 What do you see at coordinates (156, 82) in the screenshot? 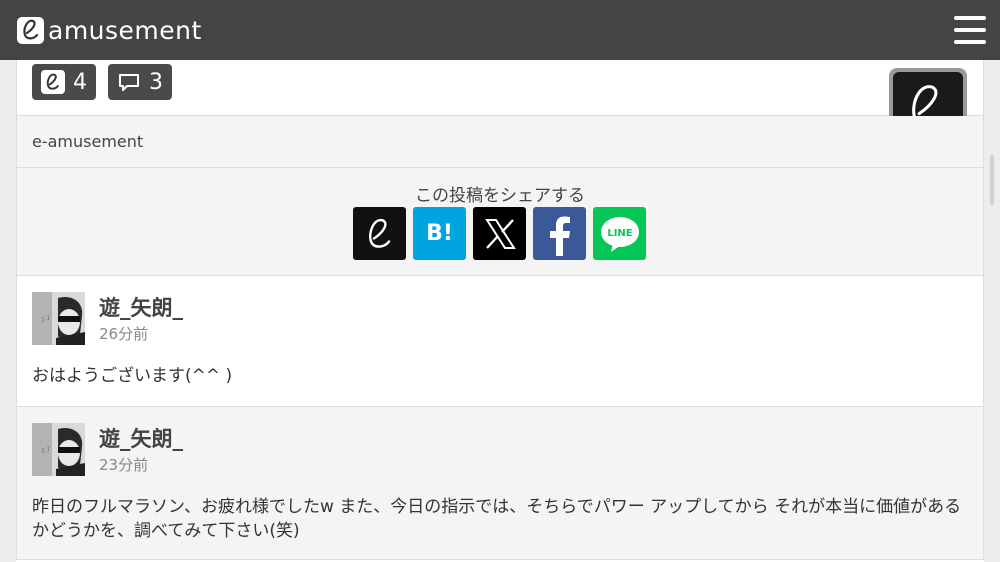
I see `comments-count: 3` at bounding box center [156, 82].